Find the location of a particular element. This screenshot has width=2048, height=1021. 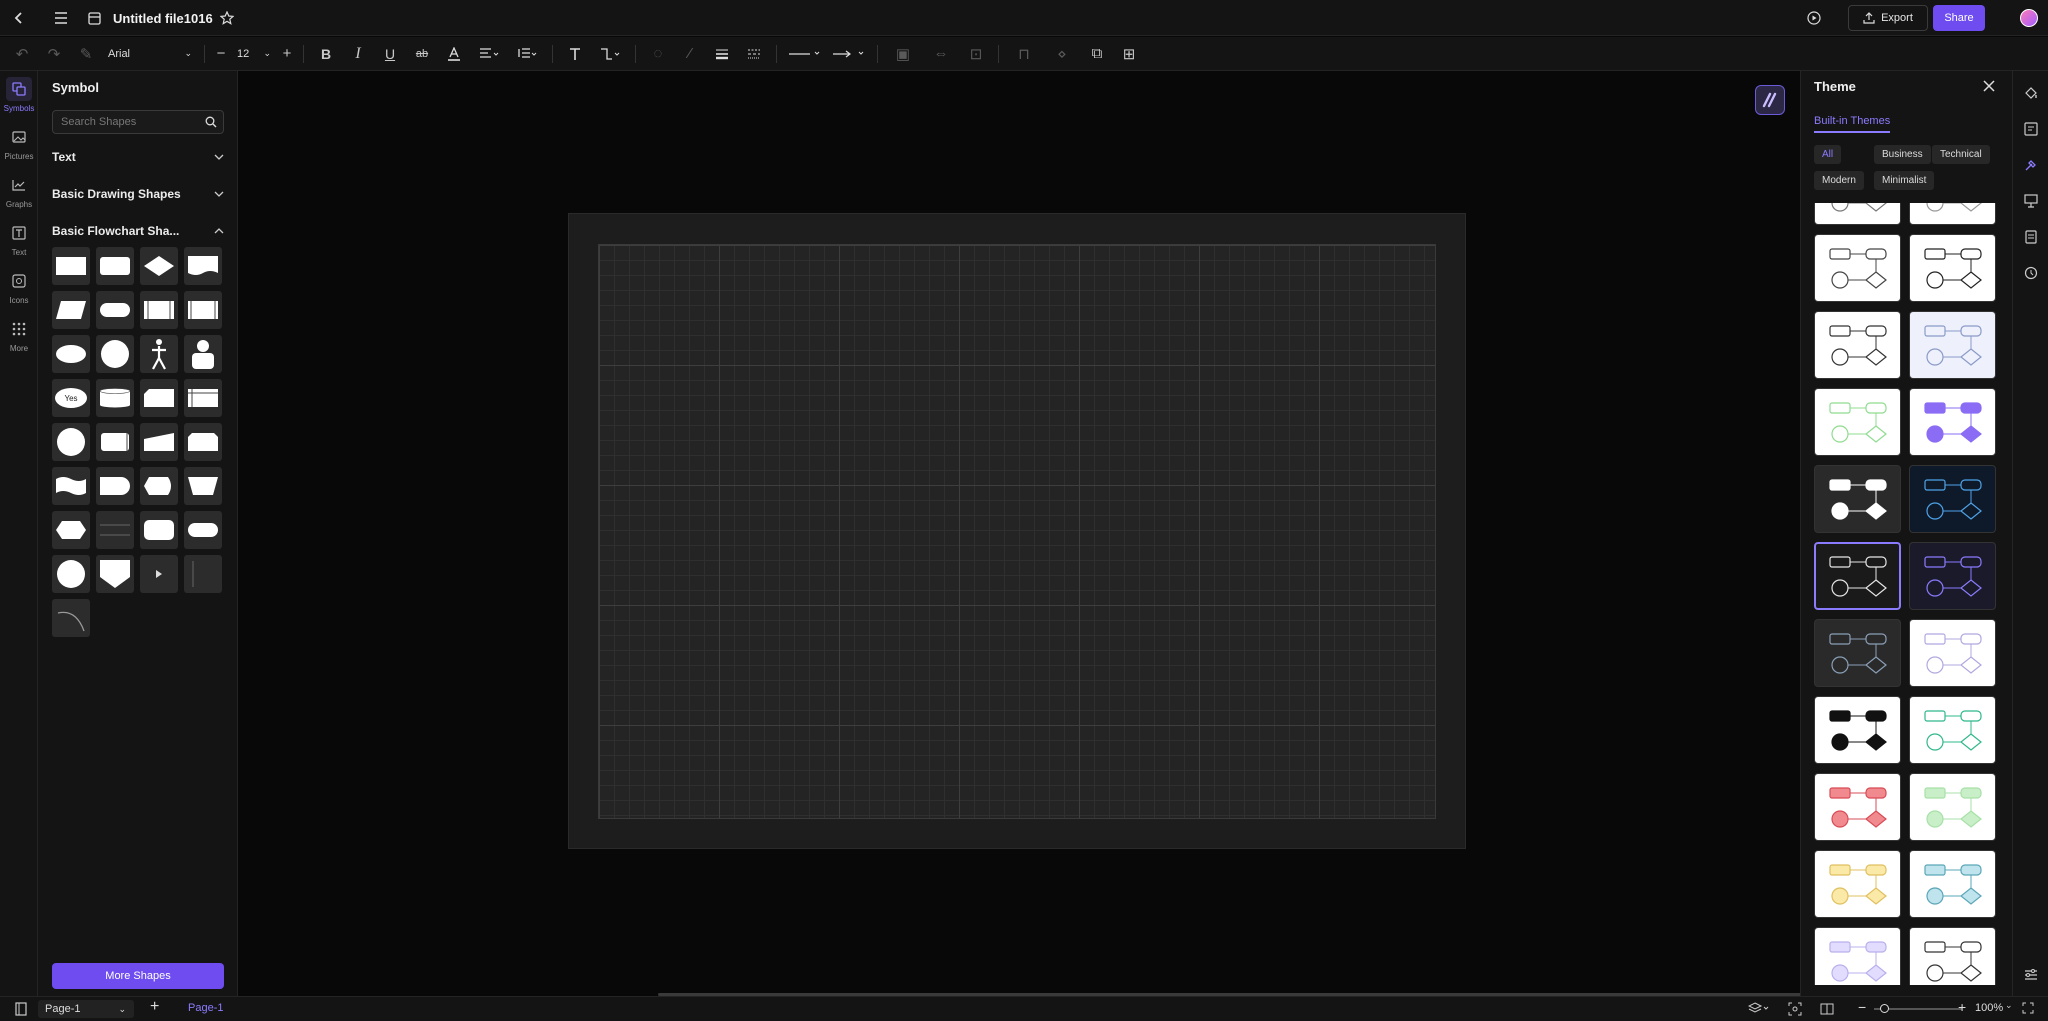

shape-card is located at coordinates (159, 398).